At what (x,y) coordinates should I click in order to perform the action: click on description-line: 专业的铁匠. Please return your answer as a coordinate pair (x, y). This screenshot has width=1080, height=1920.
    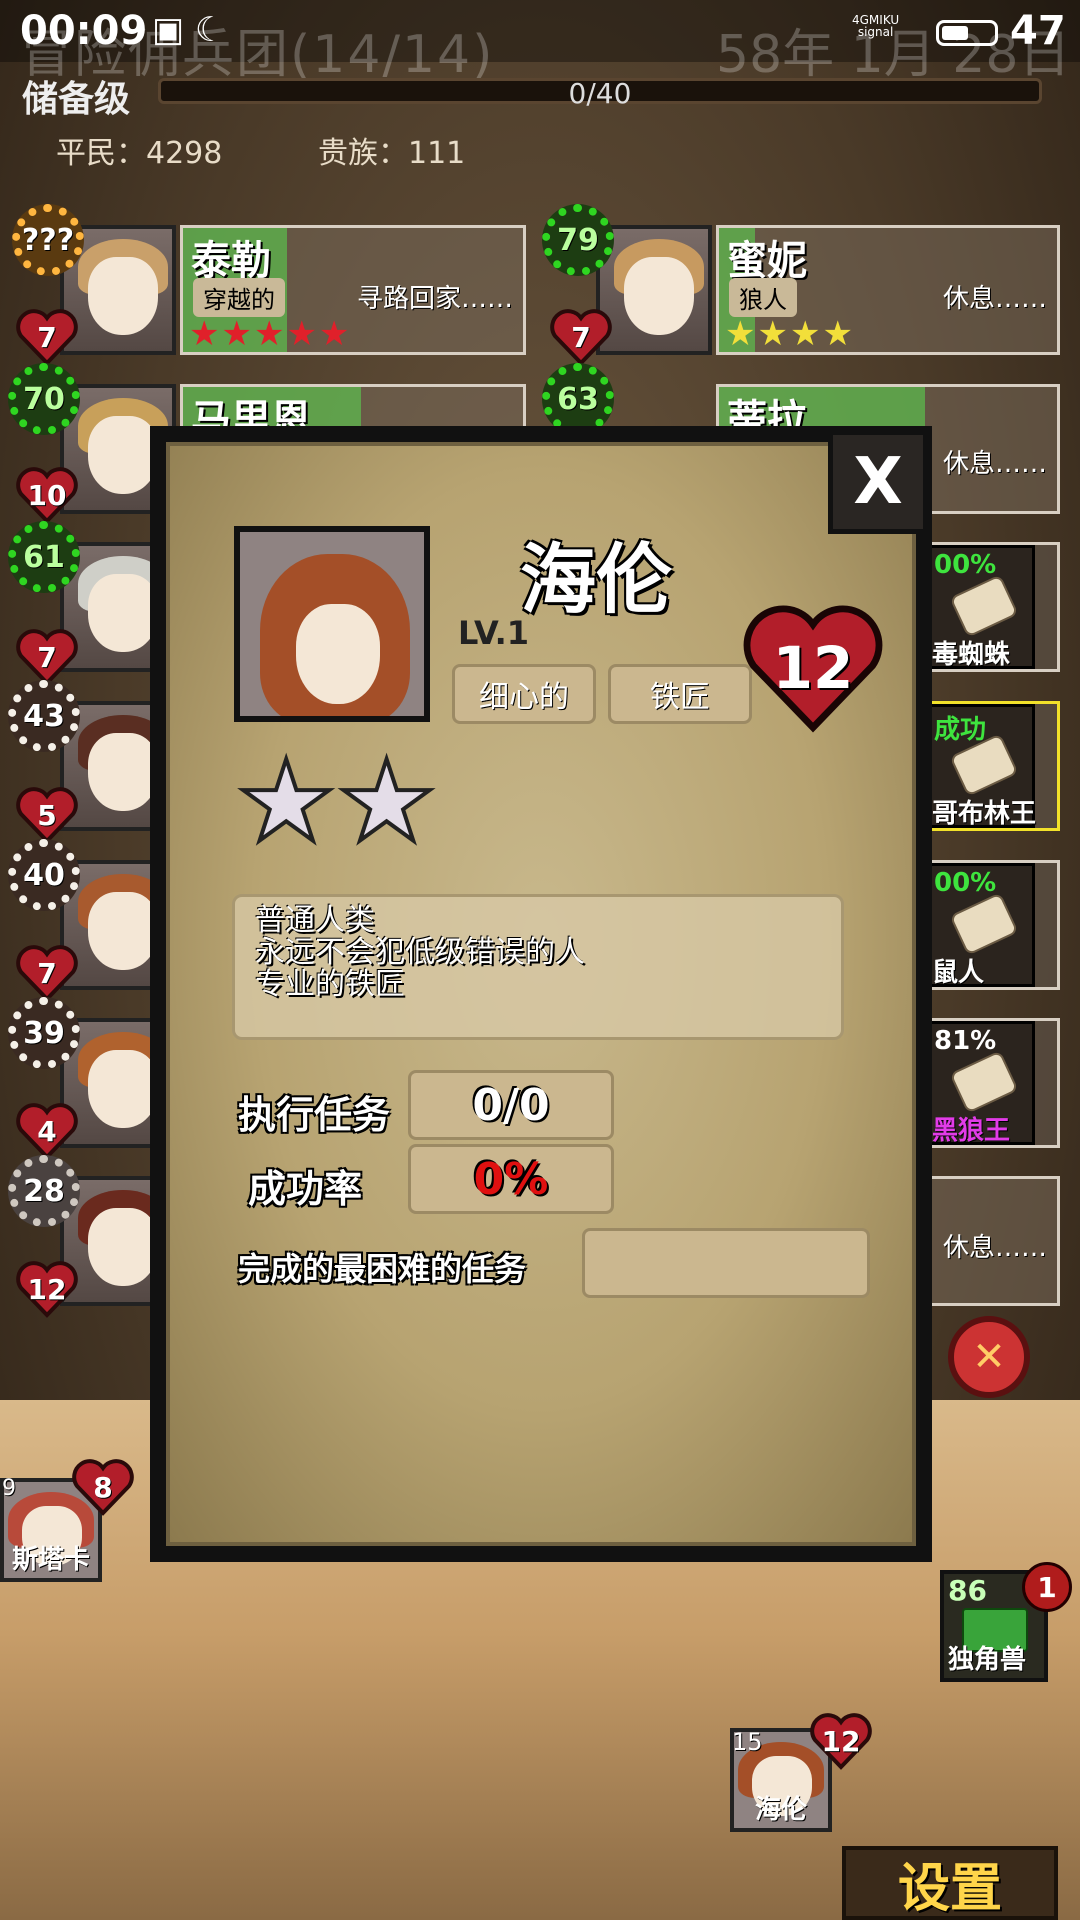
    Looking at the image, I should click on (330, 984).